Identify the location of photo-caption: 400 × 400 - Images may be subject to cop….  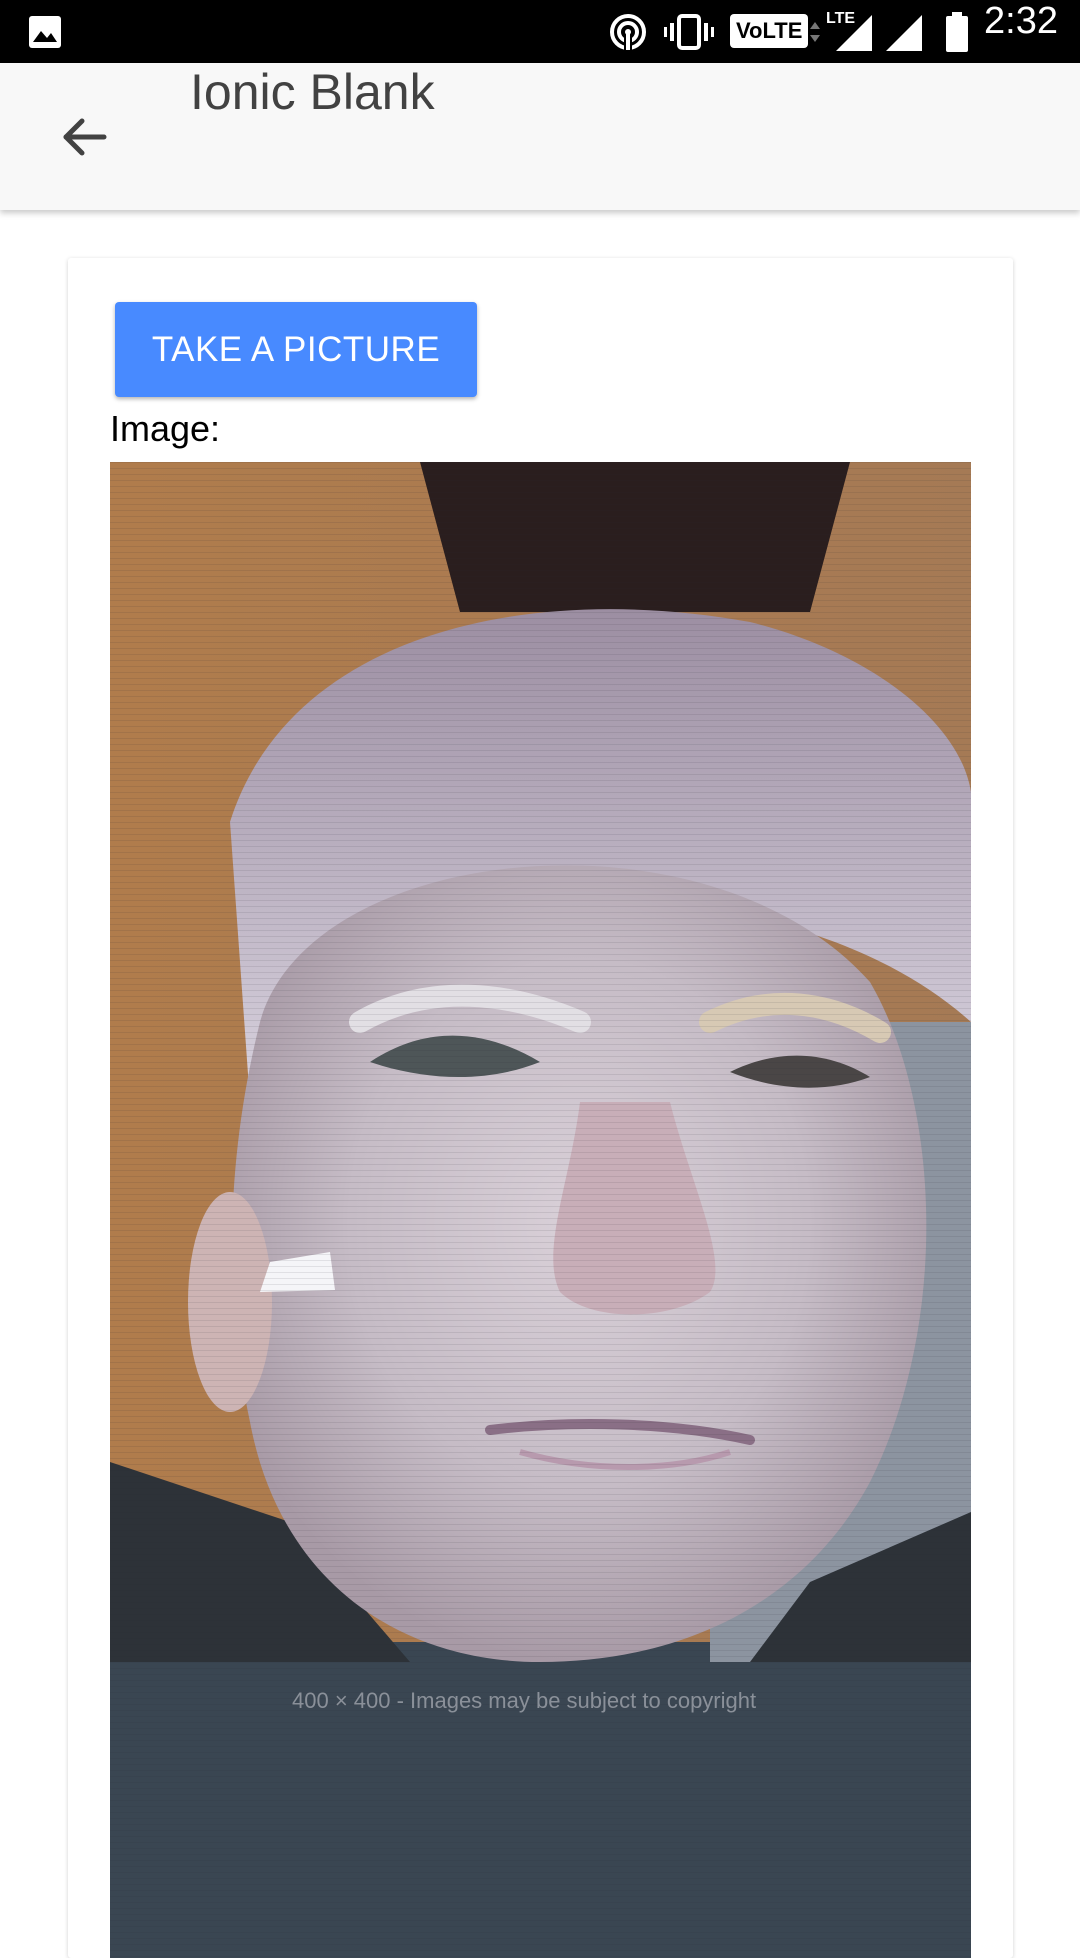
(524, 1700).